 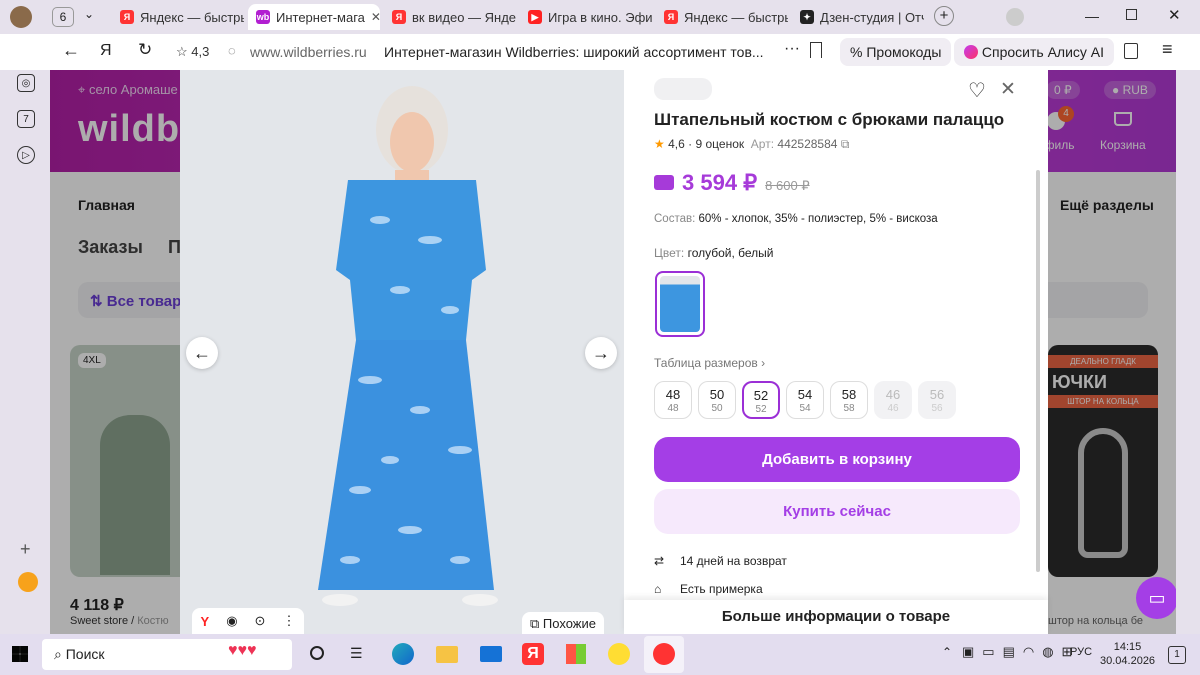 I want to click on widgets-icon: ☰, so click(x=356, y=653).